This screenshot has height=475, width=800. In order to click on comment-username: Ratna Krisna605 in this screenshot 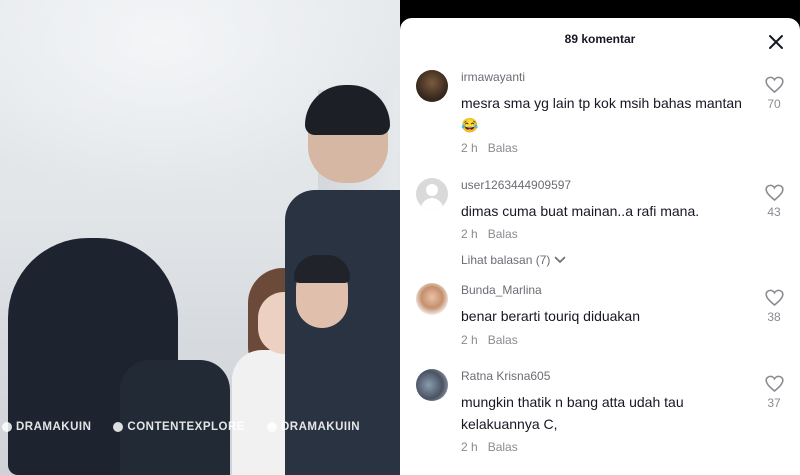, I will do `click(505, 376)`.